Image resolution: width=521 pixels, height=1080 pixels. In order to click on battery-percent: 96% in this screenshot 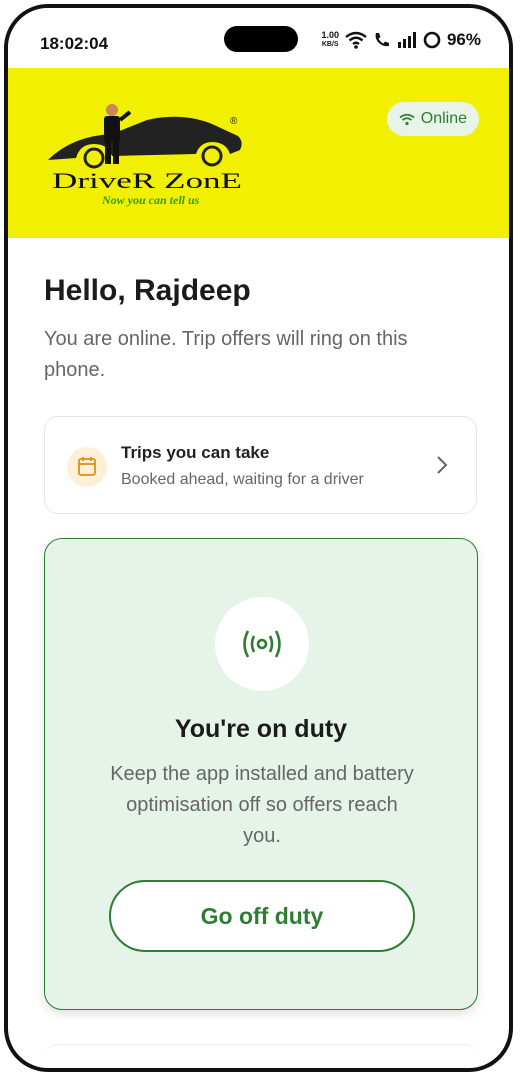, I will do `click(463, 39)`.